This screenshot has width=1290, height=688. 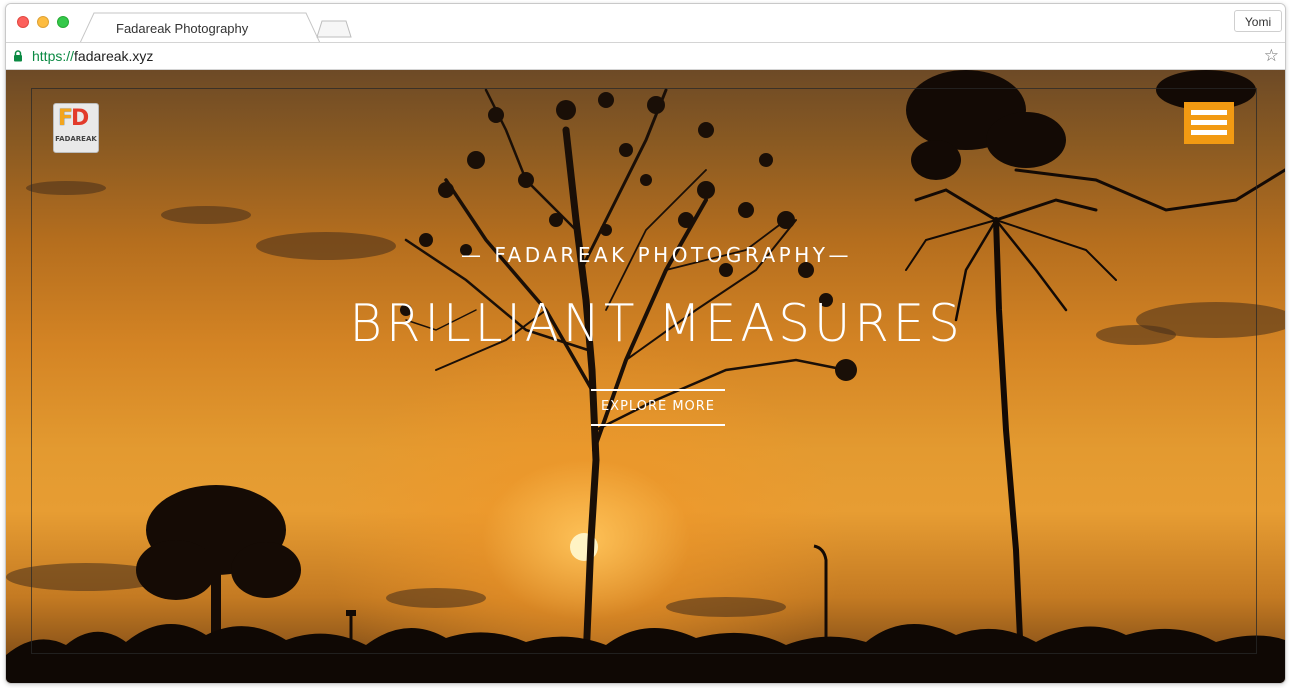 I want to click on profile-button: Yomi, so click(x=1258, y=21).